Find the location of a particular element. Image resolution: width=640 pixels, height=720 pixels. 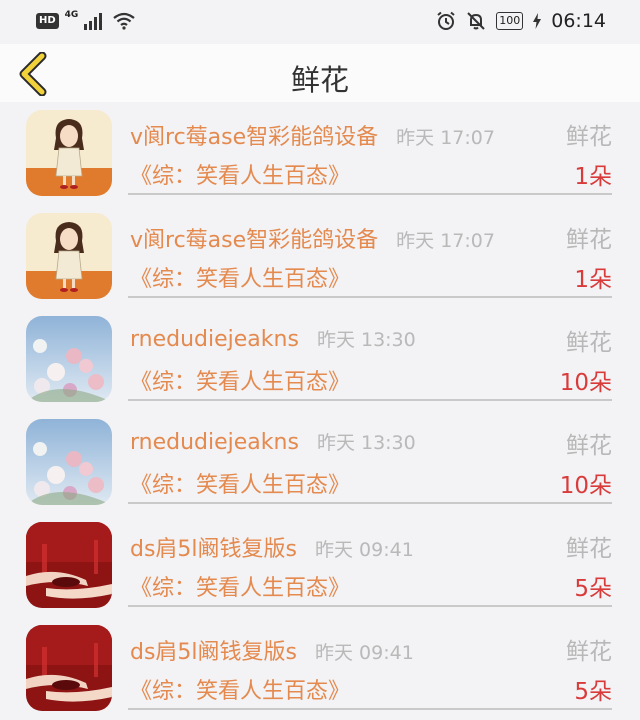

status-right: 100 06:14 is located at coordinates (521, 21).